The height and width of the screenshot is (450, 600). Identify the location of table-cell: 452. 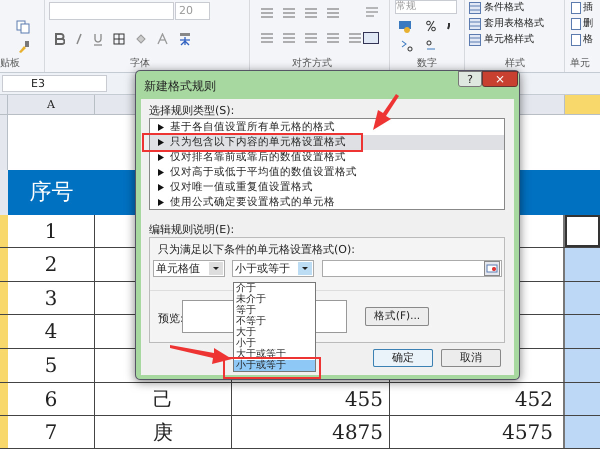
(533, 399).